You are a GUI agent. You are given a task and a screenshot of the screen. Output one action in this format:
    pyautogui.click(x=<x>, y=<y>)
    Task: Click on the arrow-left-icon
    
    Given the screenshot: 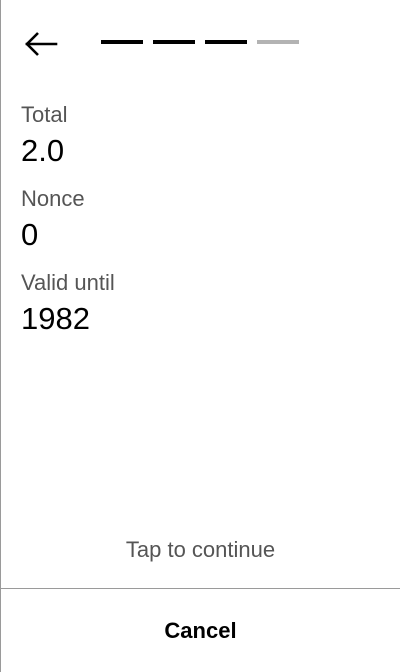 What is the action you would take?
    pyautogui.click(x=41, y=44)
    